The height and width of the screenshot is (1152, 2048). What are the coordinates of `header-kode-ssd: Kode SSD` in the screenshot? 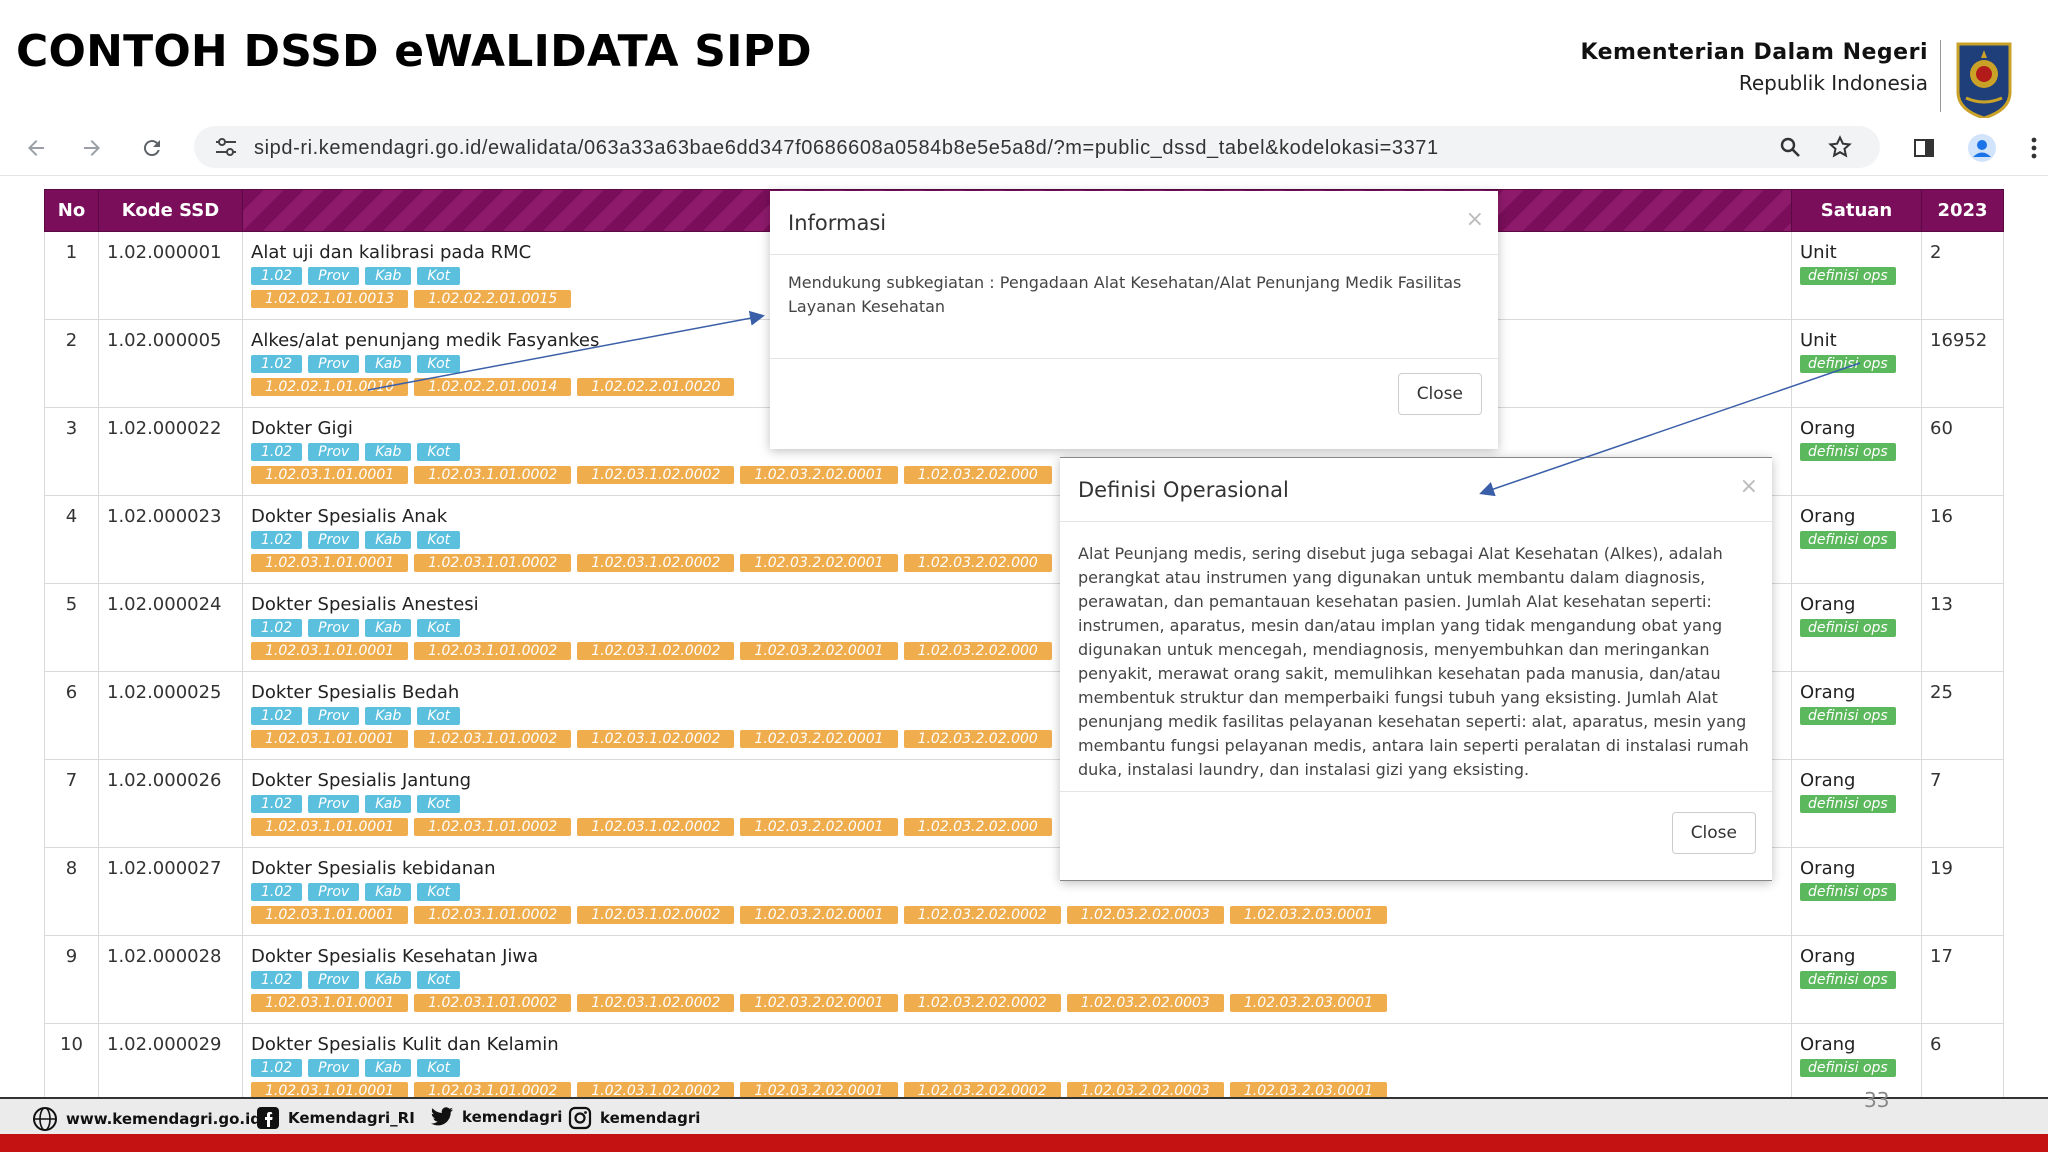 It's located at (170, 210).